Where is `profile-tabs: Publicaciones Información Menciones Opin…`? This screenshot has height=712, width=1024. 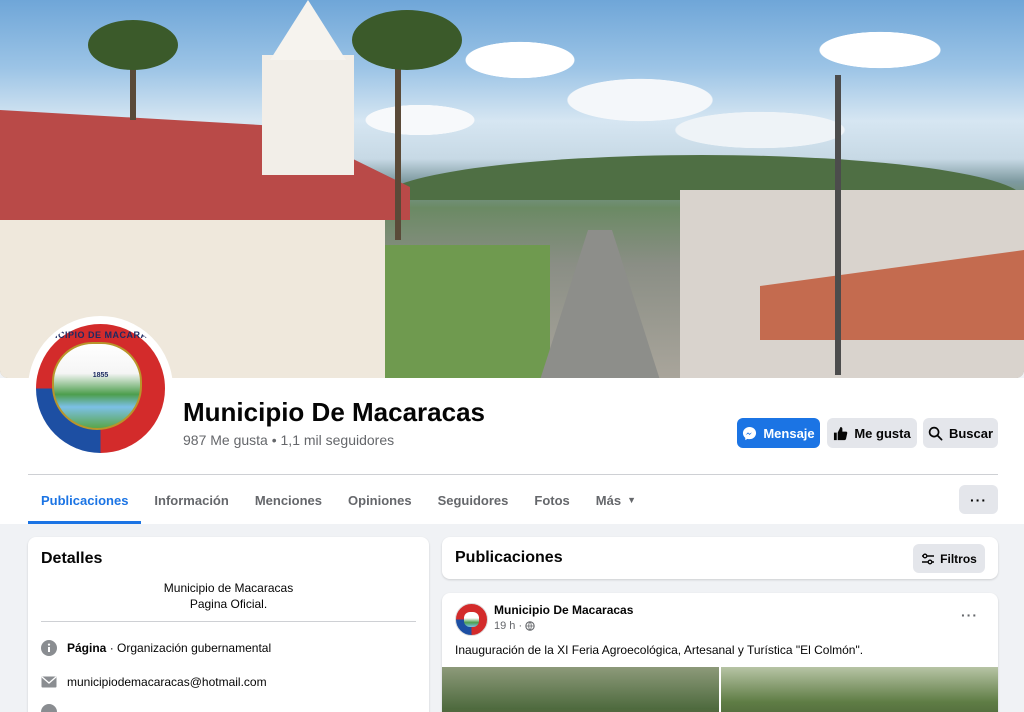 profile-tabs: Publicaciones Información Menciones Opin… is located at coordinates (338, 500).